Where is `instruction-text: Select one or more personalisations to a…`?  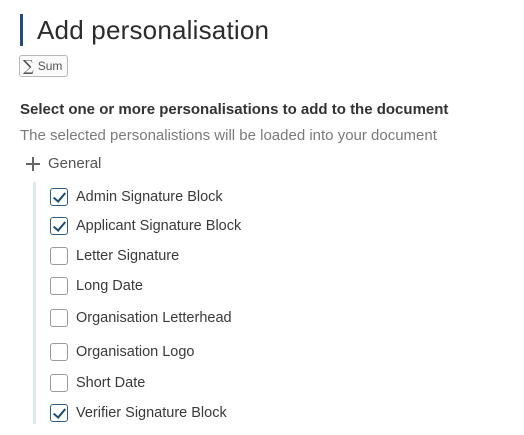 instruction-text: Select one or more personalisations to a… is located at coordinates (234, 109).